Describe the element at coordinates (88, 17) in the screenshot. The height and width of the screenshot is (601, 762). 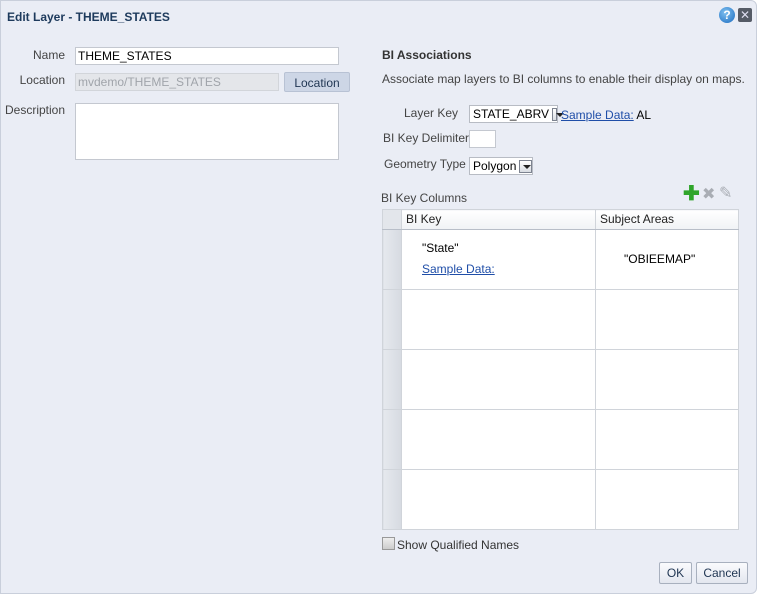
I see `dialog-title: Edit Layer - THEME_STATES` at that location.